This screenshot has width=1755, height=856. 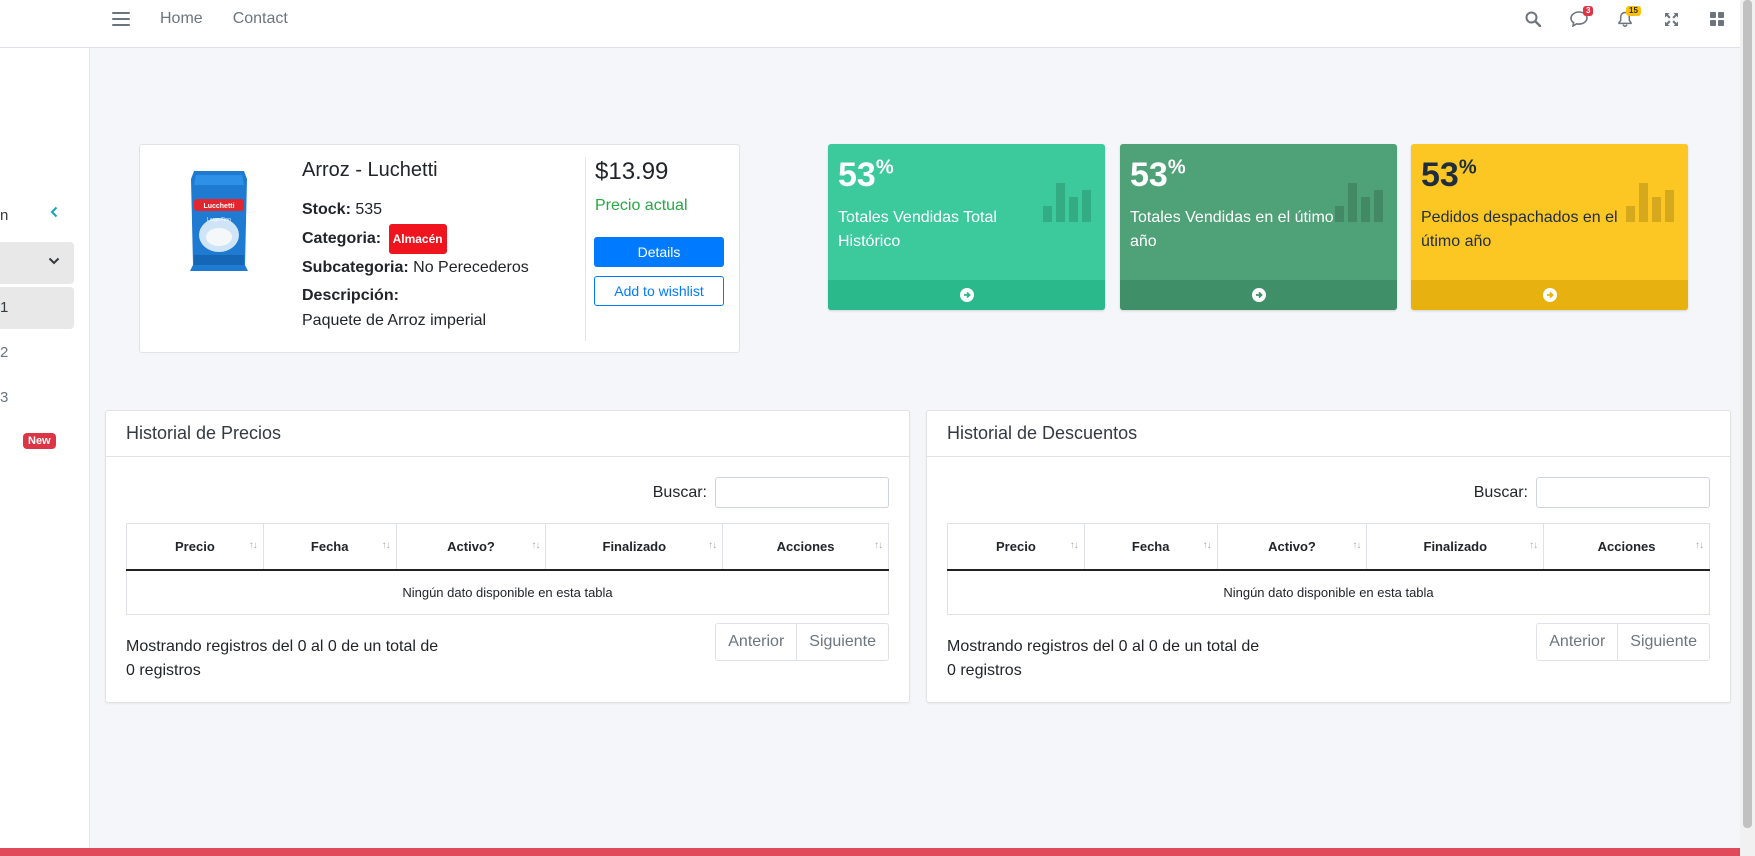 I want to click on subcategory-value: No Perecederos, so click(x=471, y=267).